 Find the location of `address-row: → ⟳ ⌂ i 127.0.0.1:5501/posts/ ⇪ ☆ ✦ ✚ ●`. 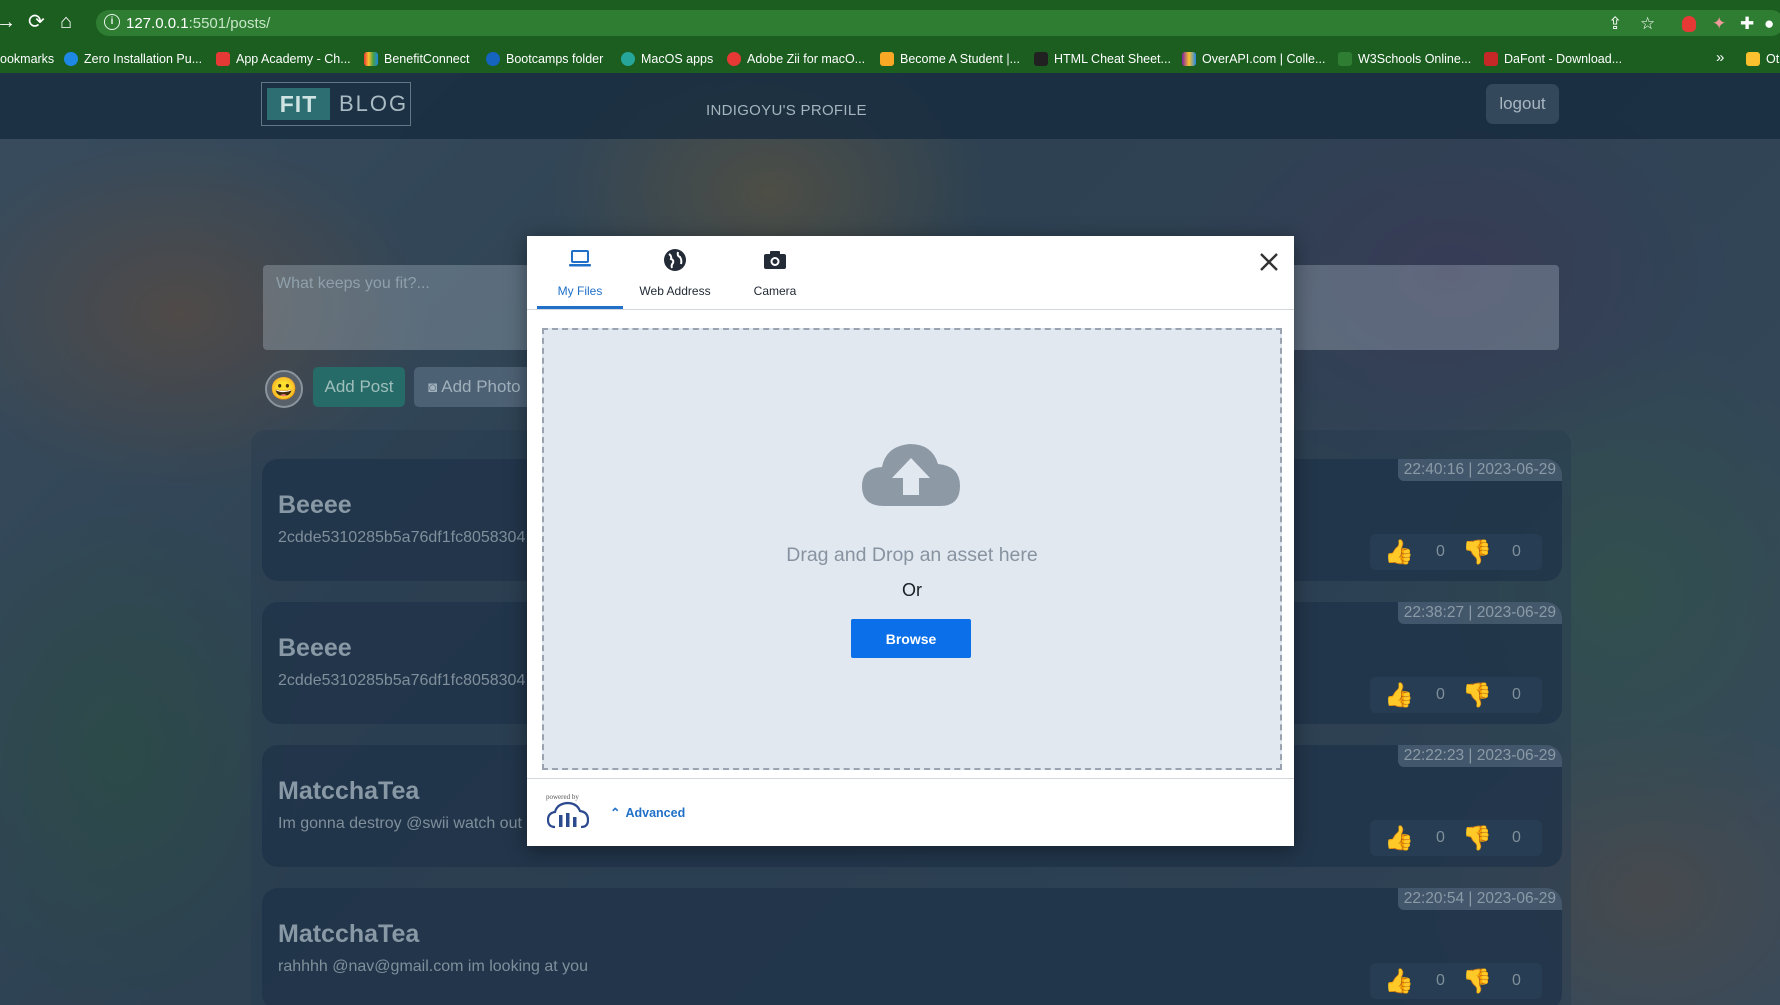

address-row: → ⟳ ⌂ i 127.0.0.1:5501/posts/ ⇪ ☆ ✦ ✚ ● is located at coordinates (890, 22).